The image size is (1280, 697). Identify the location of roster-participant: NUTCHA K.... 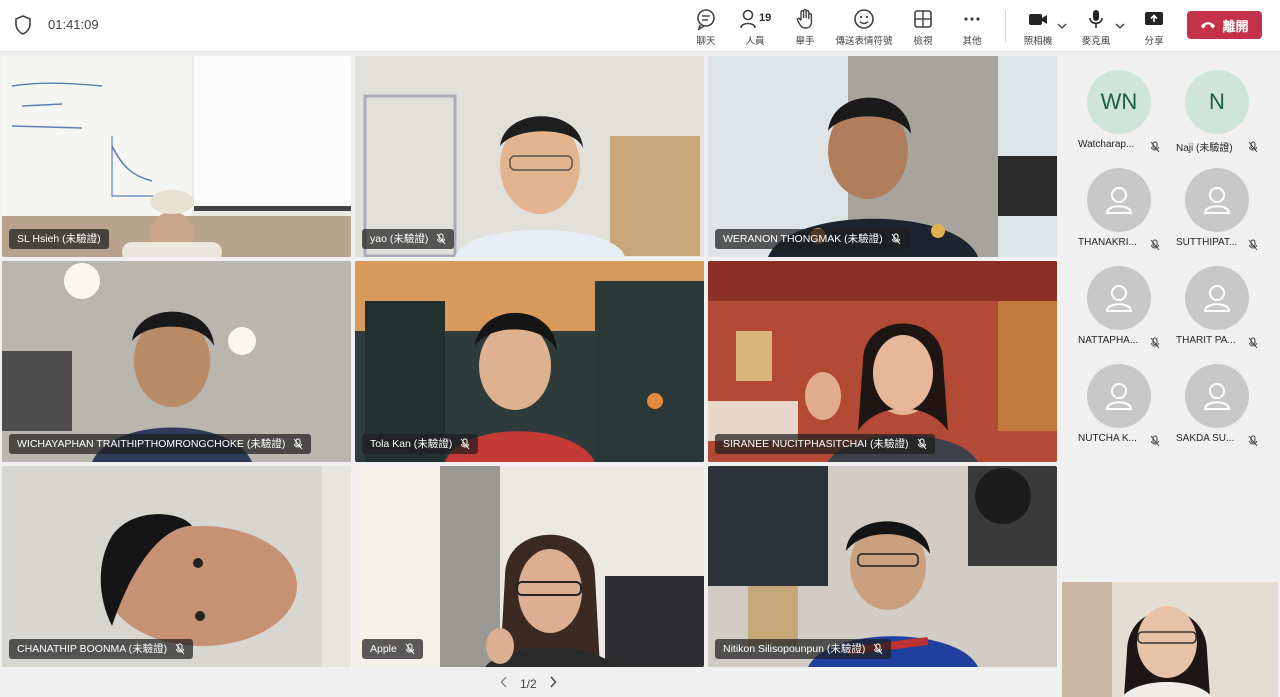
(1111, 398).